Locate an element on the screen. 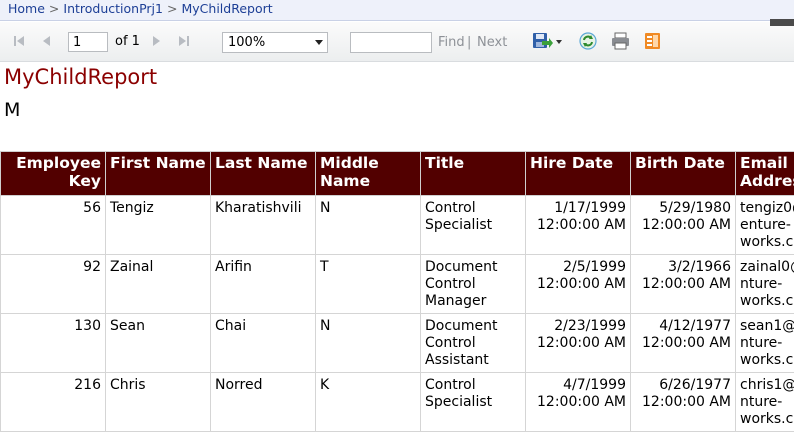  zoom-value: 100% is located at coordinates (247, 42).